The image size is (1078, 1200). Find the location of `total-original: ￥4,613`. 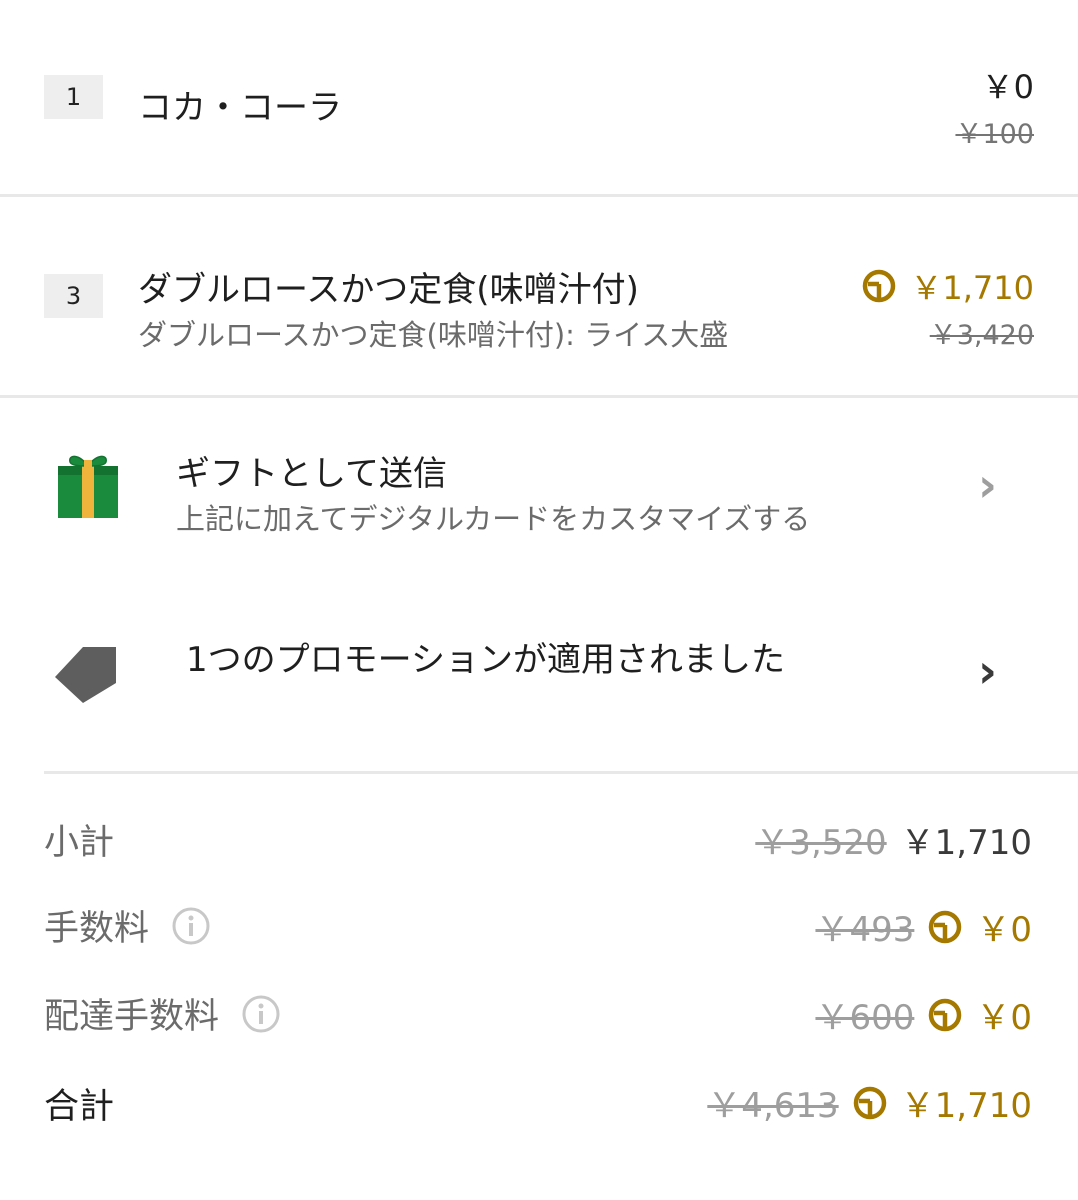

total-original: ￥4,613 is located at coordinates (773, 1106).